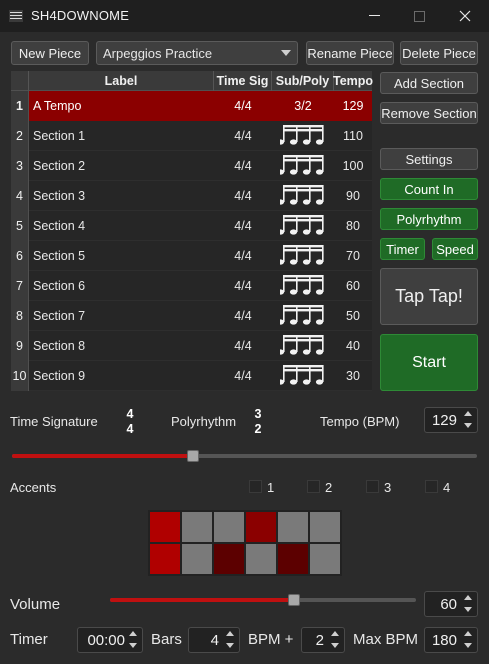 The width and height of the screenshot is (489, 664). Describe the element at coordinates (353, 376) in the screenshot. I see `row-tempo: 30` at that location.